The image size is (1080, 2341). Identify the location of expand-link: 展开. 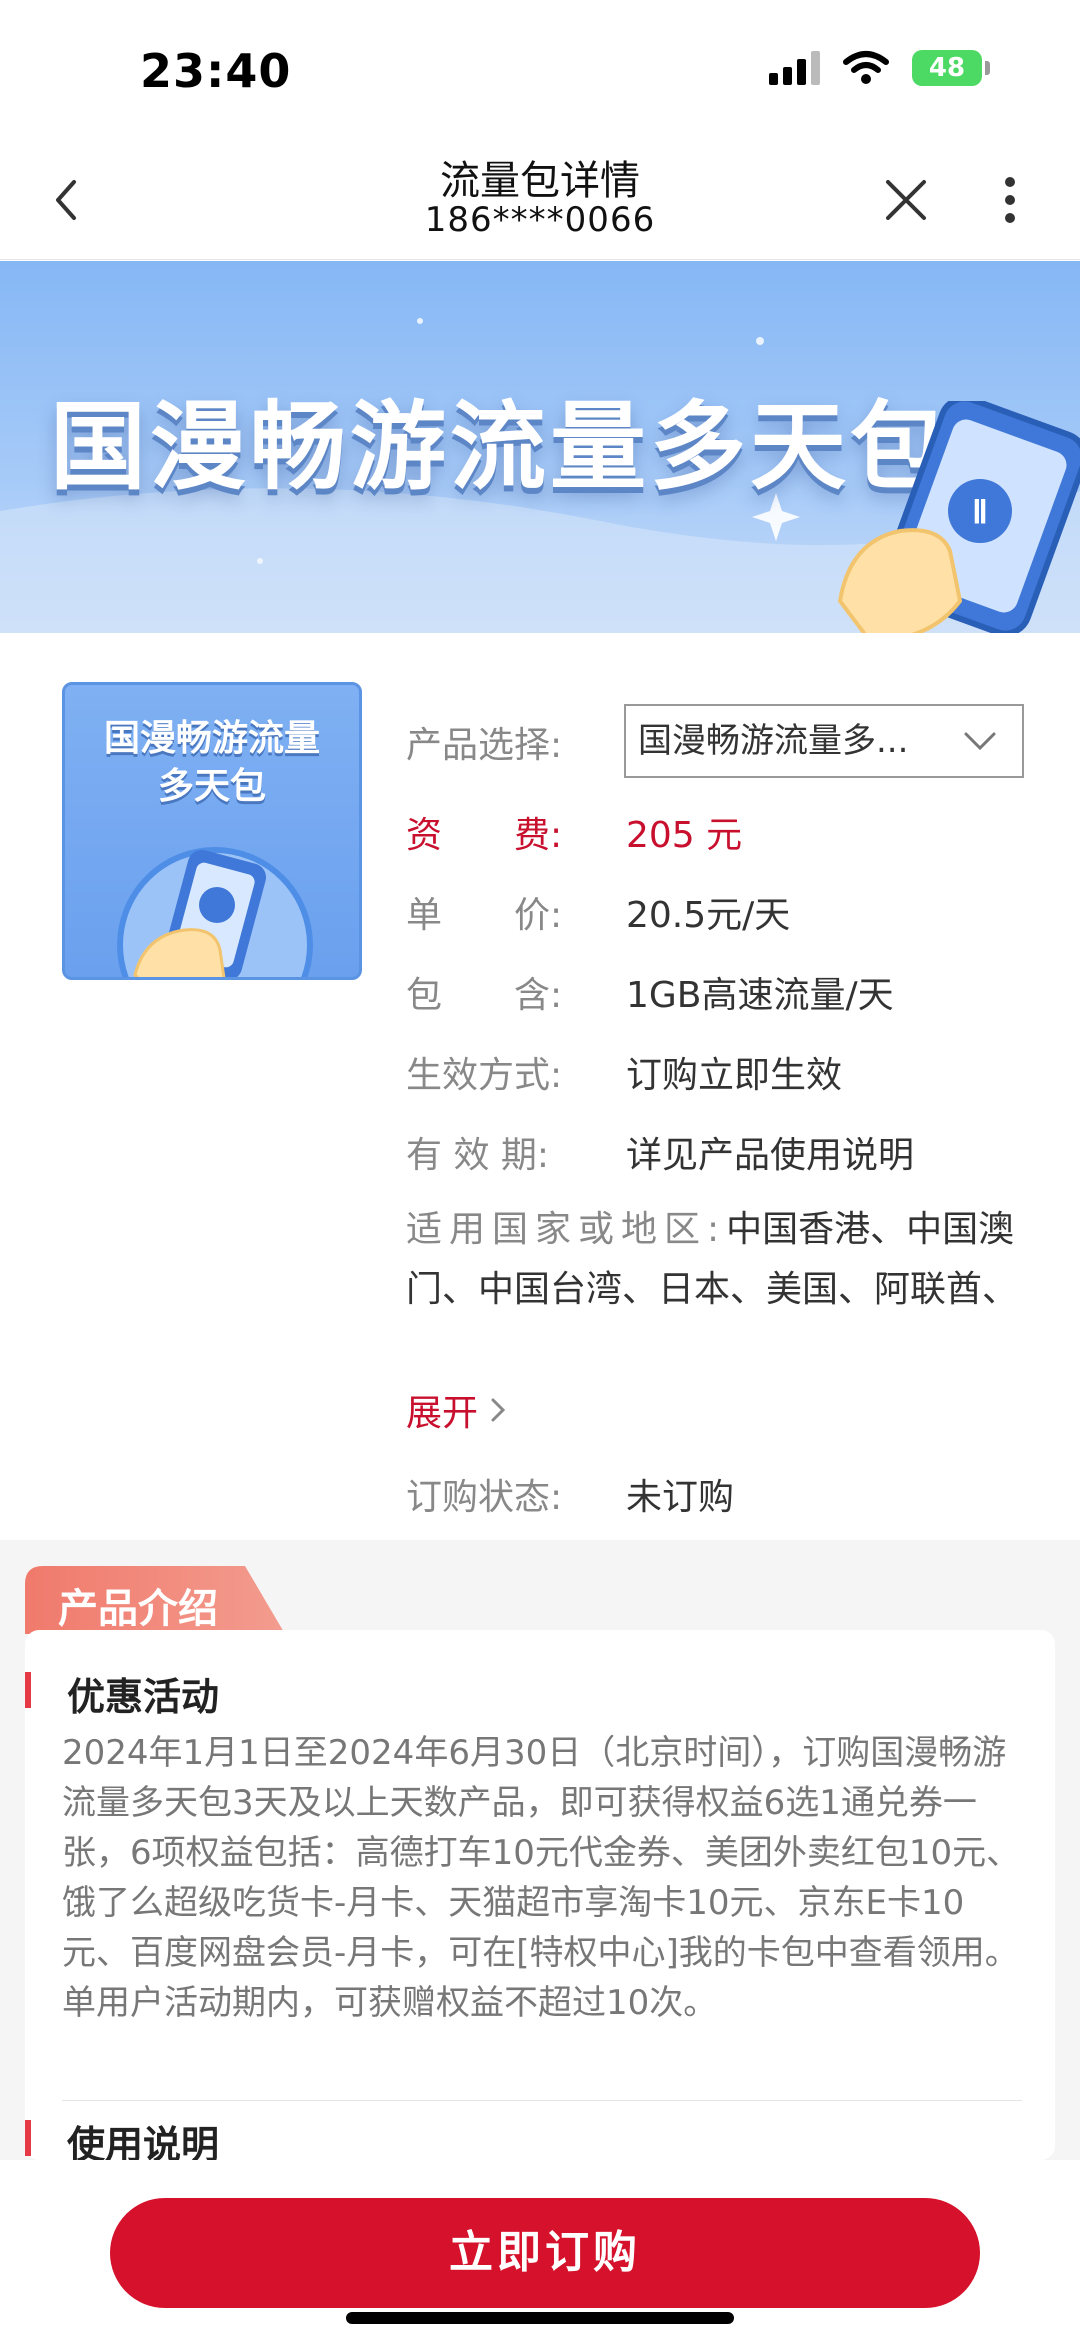
(457, 1410).